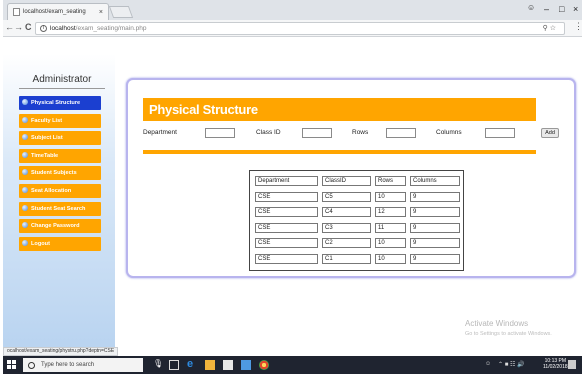  I want to click on profile-icon: ☺, so click(531, 7).